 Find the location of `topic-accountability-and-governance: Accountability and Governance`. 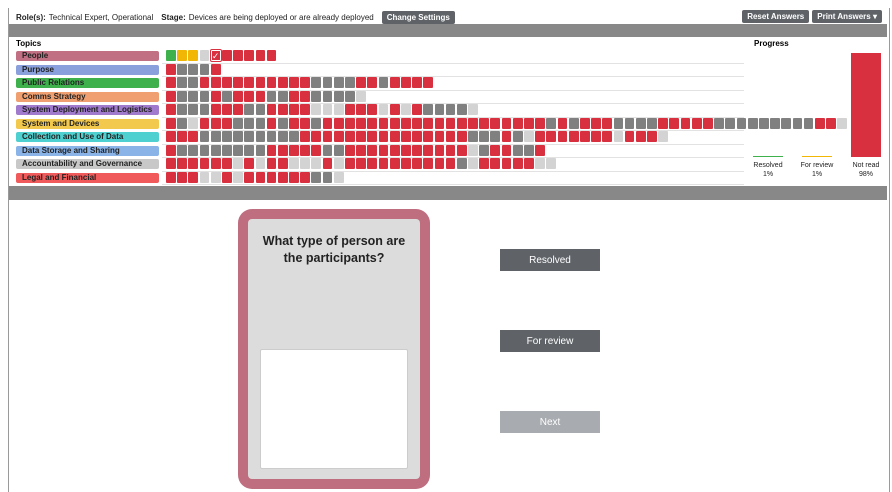

topic-accountability-and-governance: Accountability and Governance is located at coordinates (87, 164).